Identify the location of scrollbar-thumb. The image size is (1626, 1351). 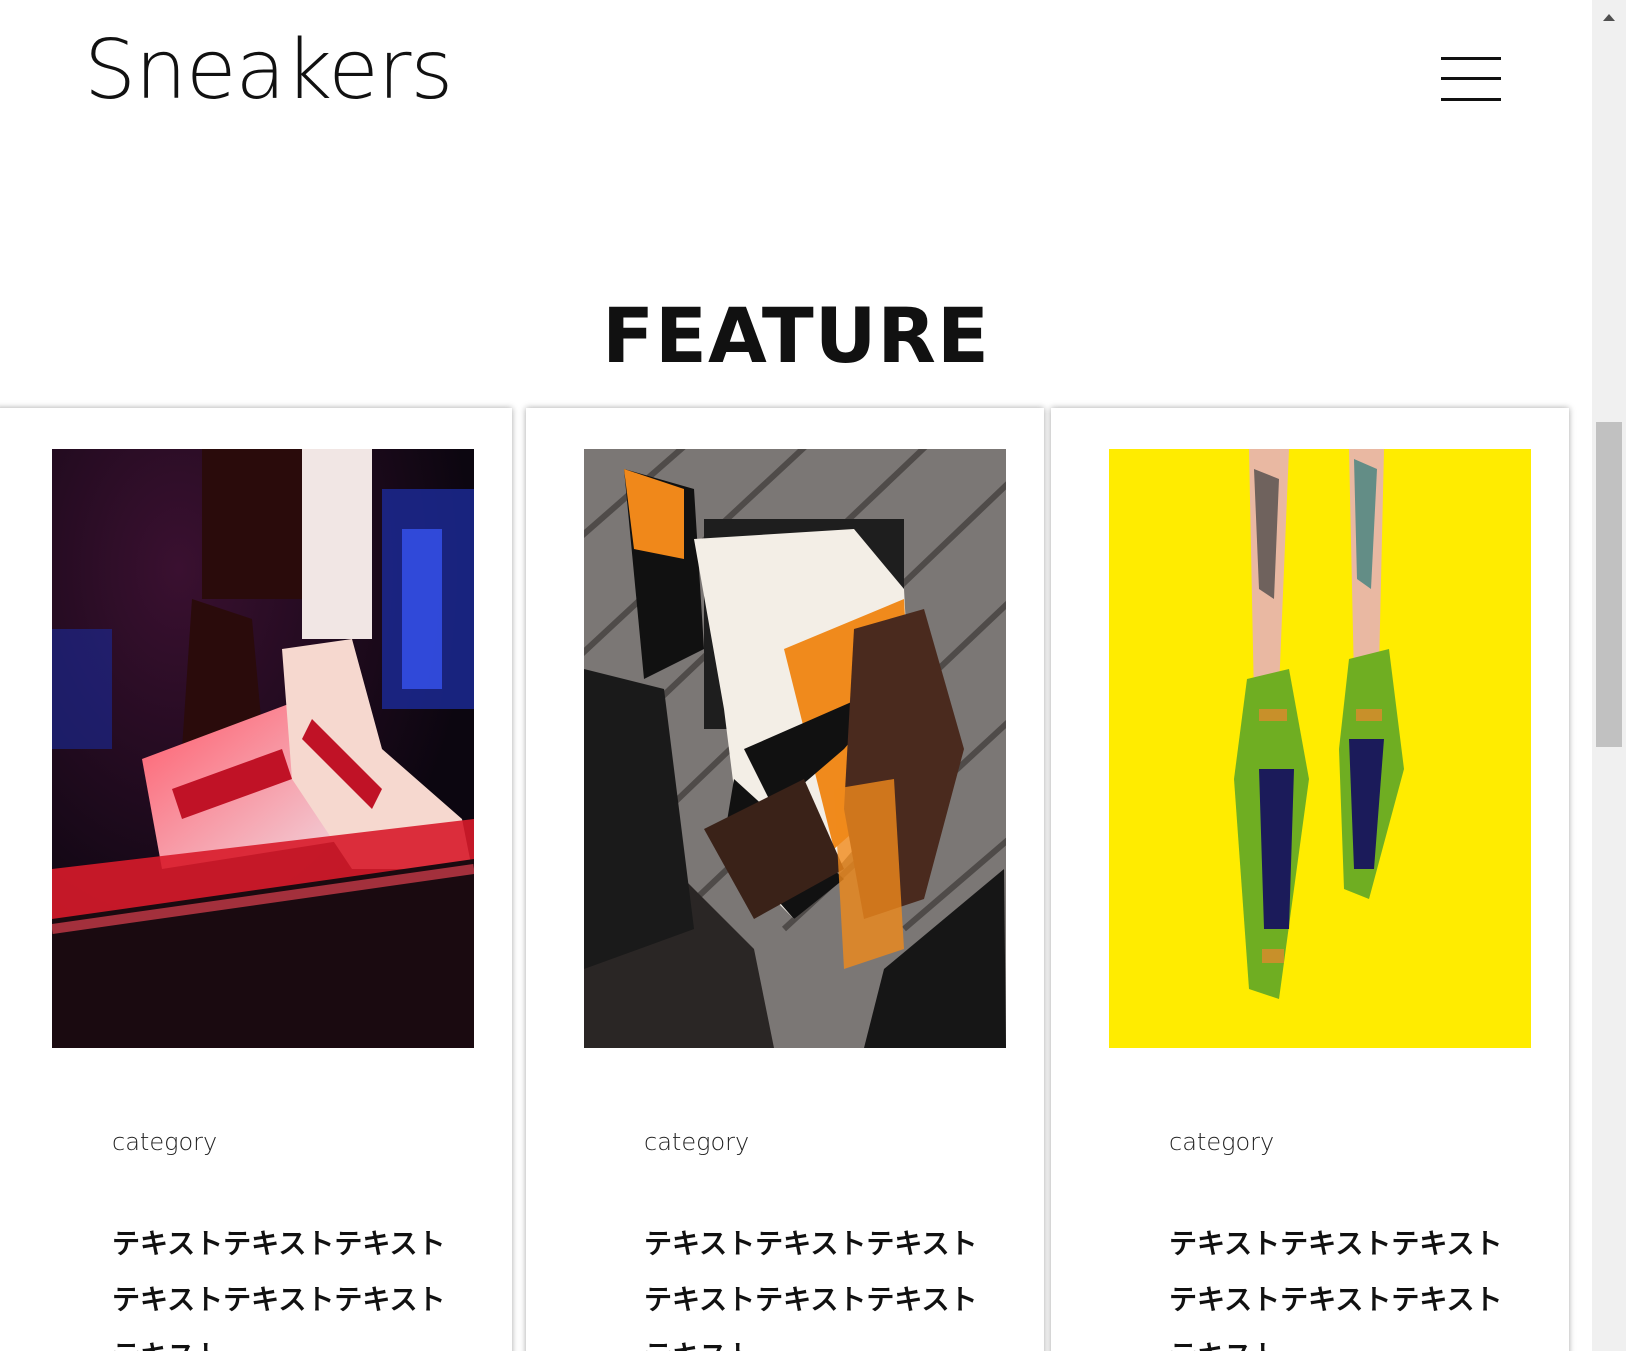
(1609, 584).